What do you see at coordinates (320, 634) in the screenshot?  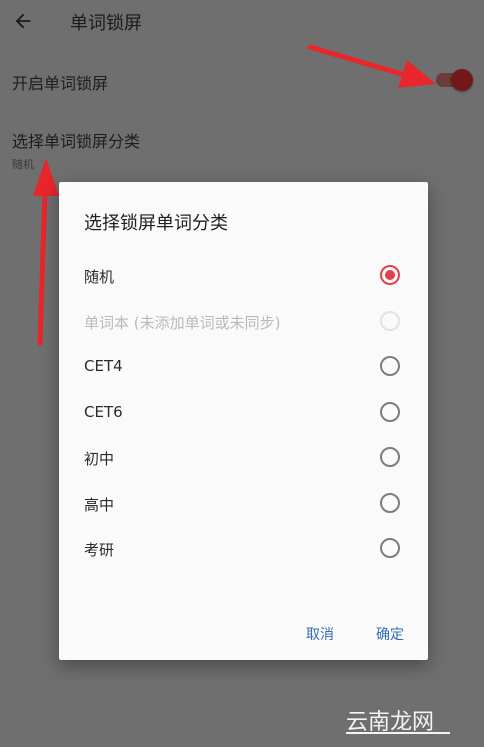 I see `cancel-button: 取消` at bounding box center [320, 634].